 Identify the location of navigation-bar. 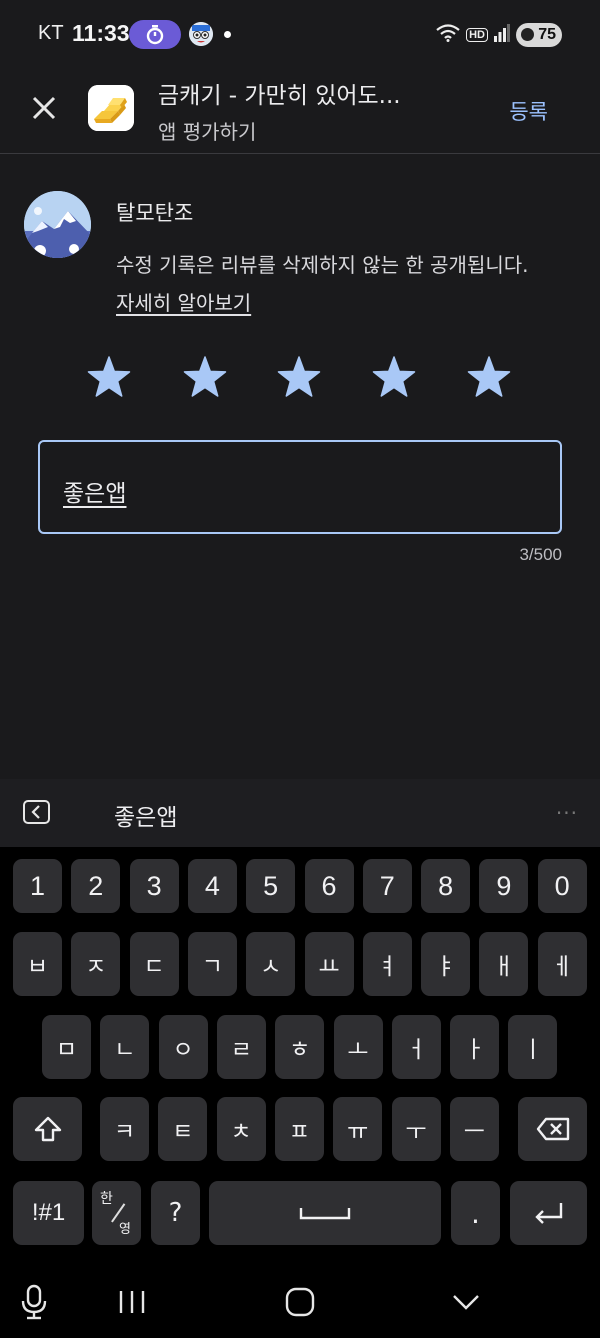
(300, 1299).